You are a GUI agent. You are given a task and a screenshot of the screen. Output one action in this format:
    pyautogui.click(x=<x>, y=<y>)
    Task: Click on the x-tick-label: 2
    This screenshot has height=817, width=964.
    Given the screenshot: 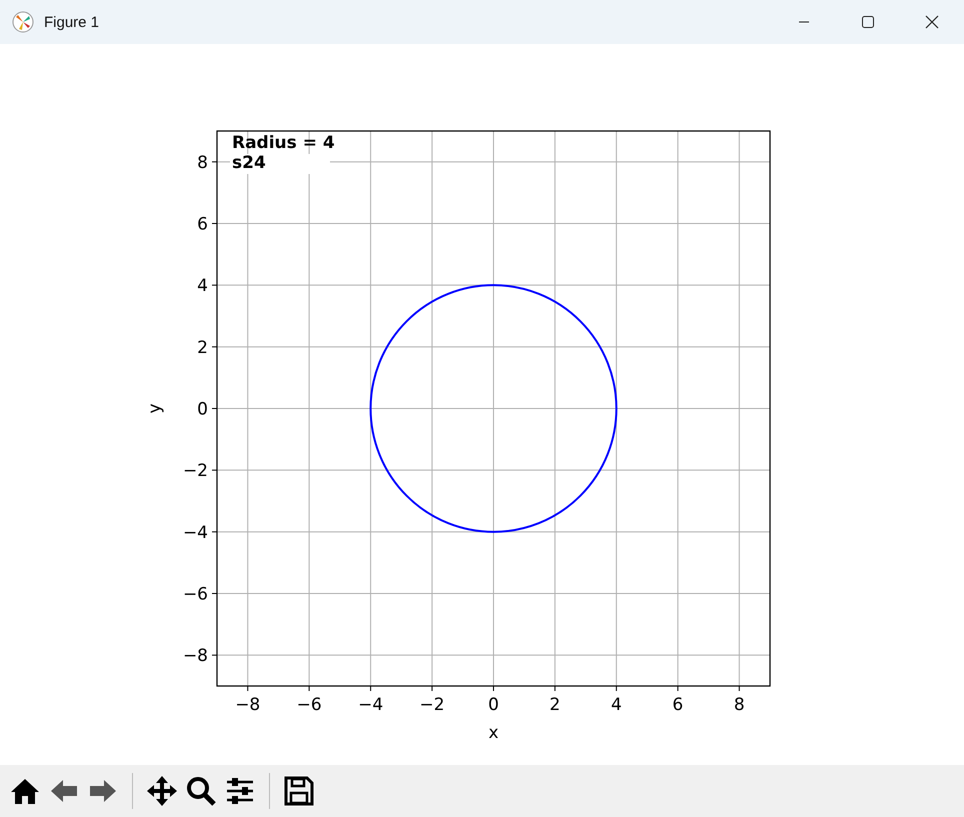 What is the action you would take?
    pyautogui.click(x=555, y=705)
    